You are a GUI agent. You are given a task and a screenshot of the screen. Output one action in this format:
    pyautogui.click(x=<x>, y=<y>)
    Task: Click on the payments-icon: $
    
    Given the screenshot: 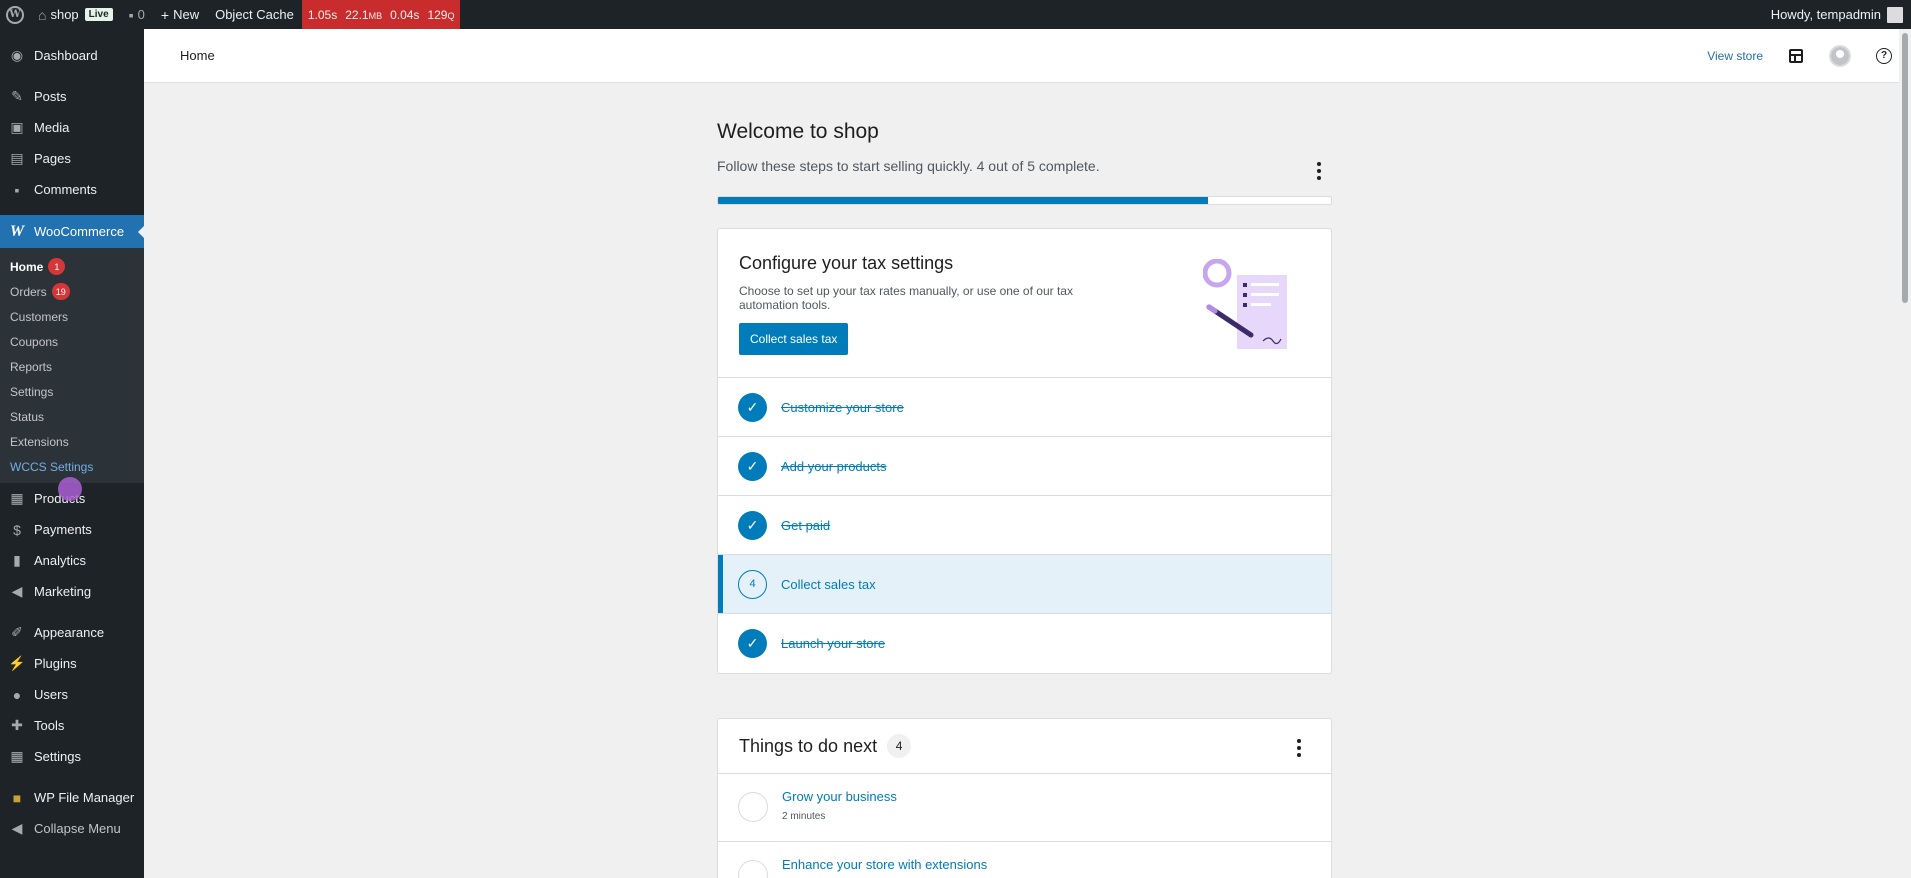 What is the action you would take?
    pyautogui.click(x=17, y=529)
    